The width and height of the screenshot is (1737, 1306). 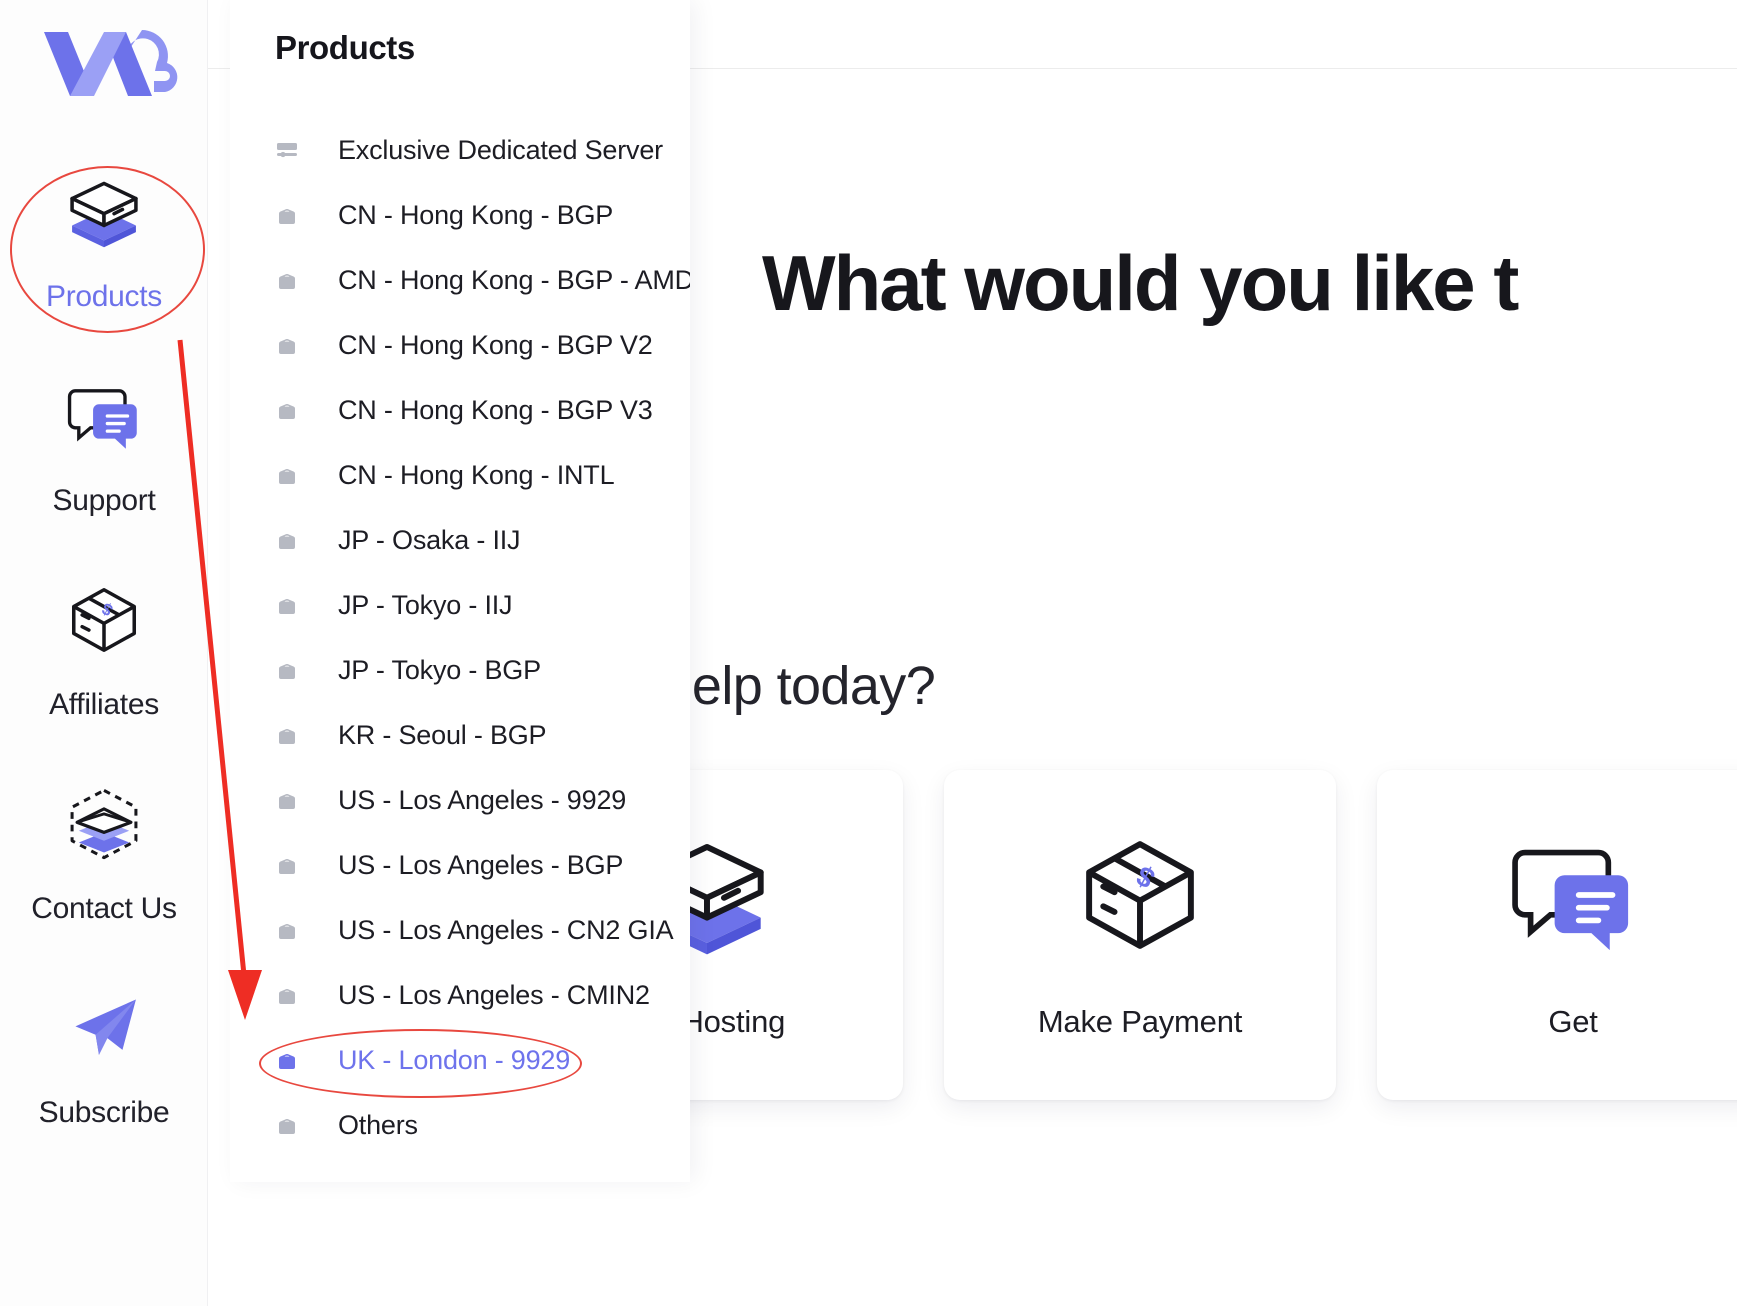 I want to click on product-item-cn-hong-kong-intl: CN - Hong Kong - INTL, so click(x=460, y=475).